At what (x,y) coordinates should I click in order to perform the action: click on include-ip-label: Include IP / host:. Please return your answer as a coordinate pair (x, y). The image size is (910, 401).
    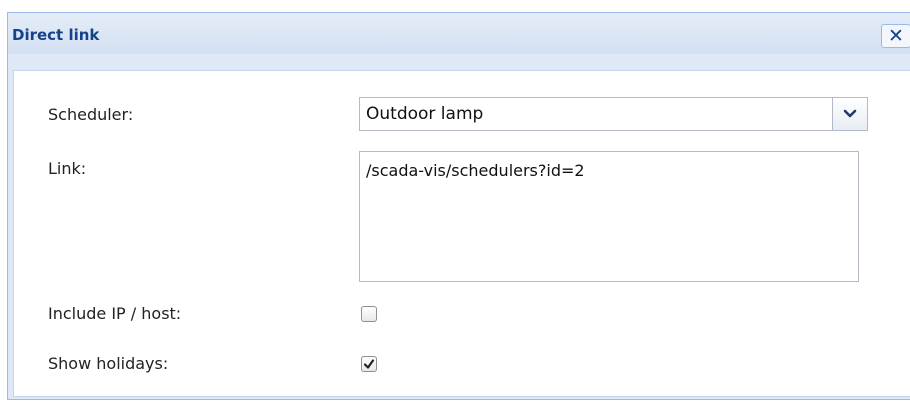
    Looking at the image, I should click on (115, 313).